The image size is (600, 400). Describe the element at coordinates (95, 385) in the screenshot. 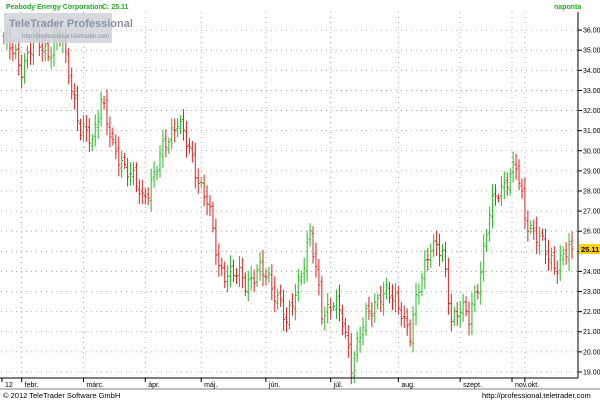

I see `x-tick-label: márc.` at that location.